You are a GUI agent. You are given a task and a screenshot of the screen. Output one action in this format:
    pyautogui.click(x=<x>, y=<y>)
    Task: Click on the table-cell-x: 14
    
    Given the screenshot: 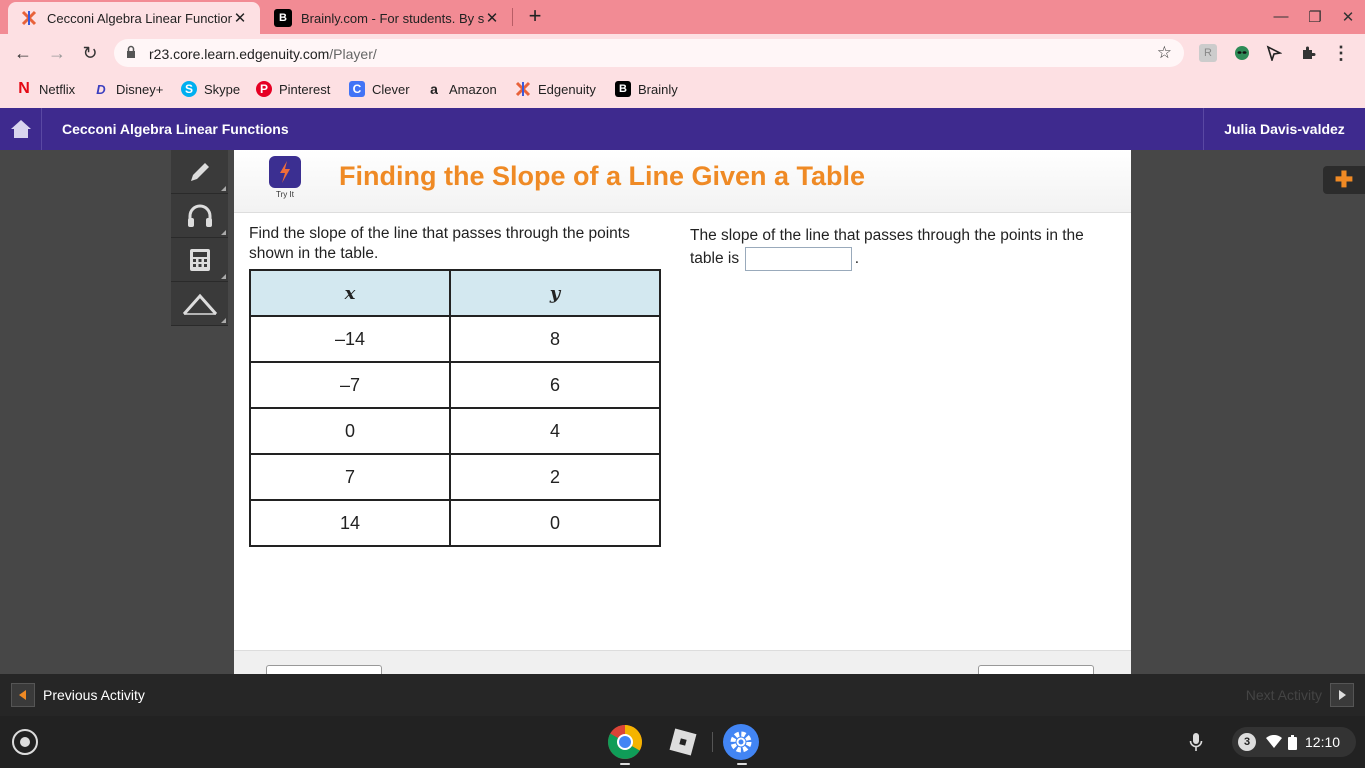 What is the action you would take?
    pyautogui.click(x=350, y=523)
    